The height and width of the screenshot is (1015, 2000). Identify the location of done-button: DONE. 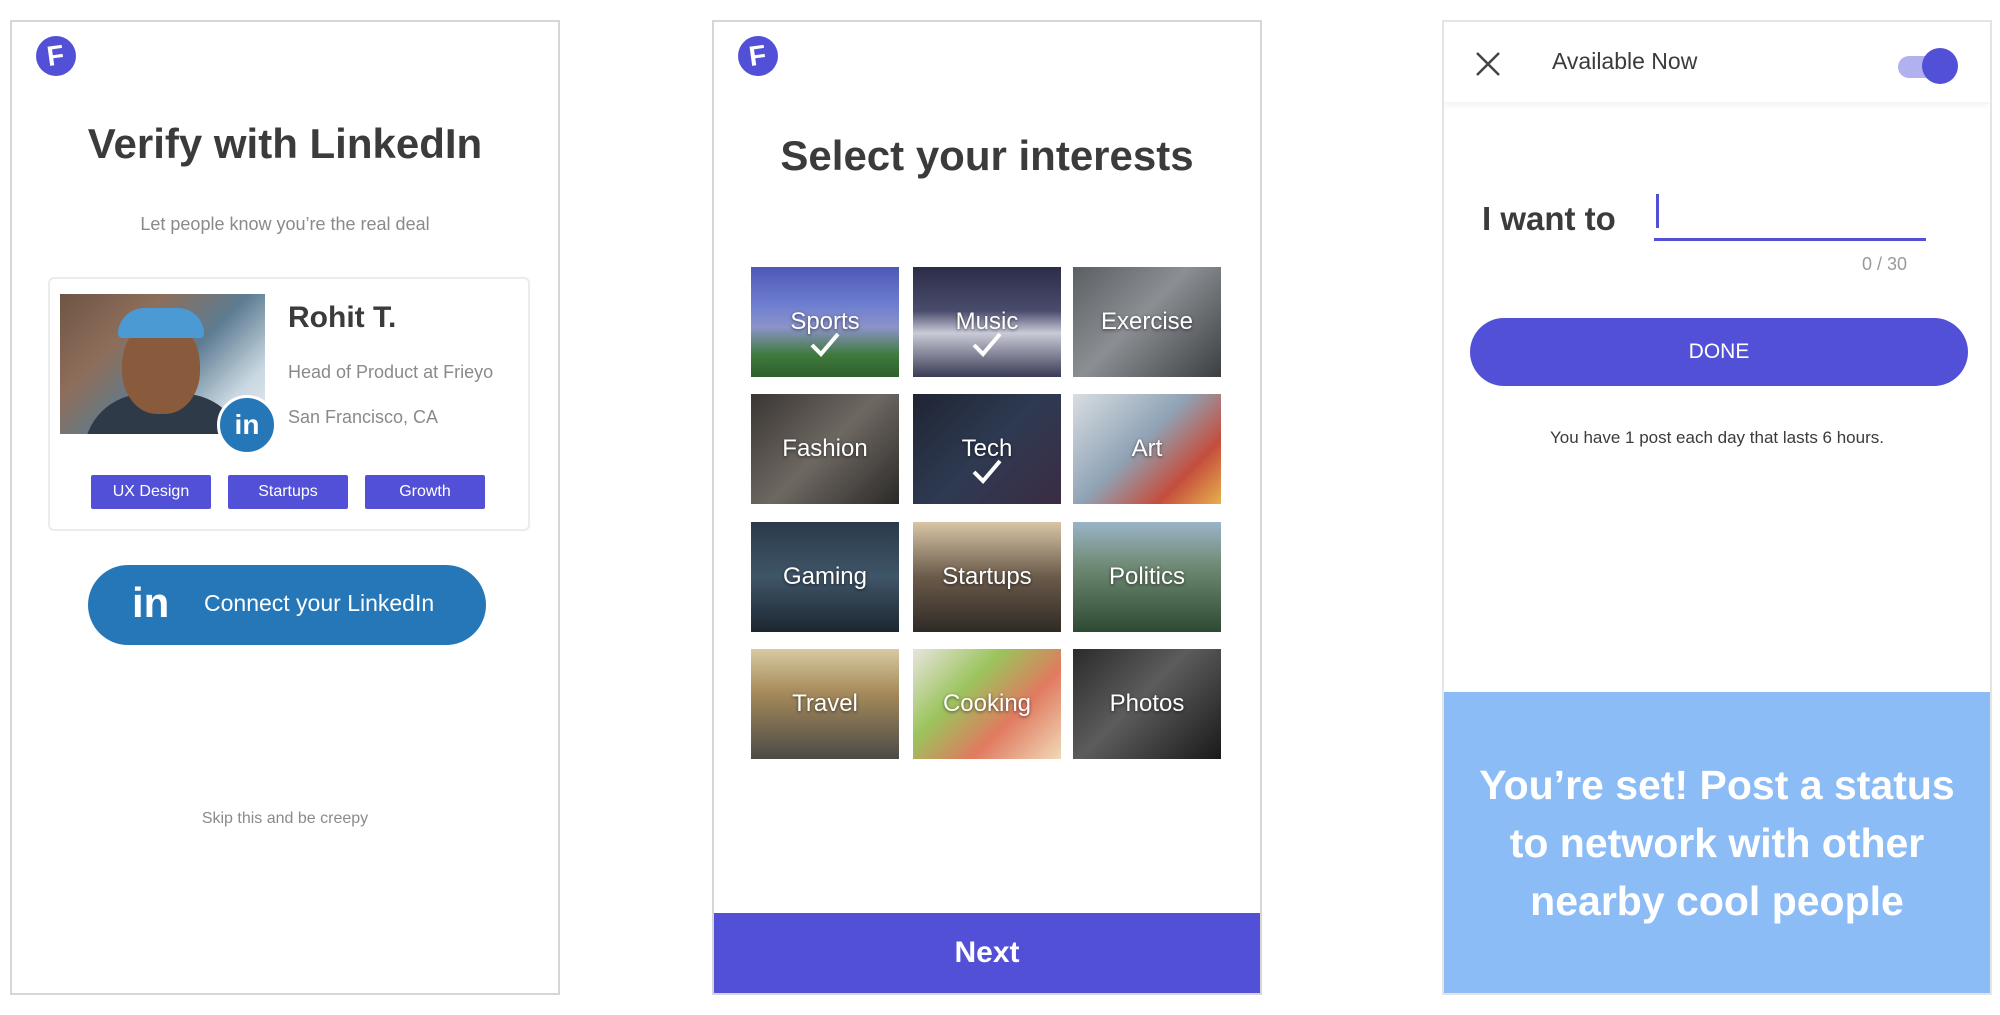
(1719, 352).